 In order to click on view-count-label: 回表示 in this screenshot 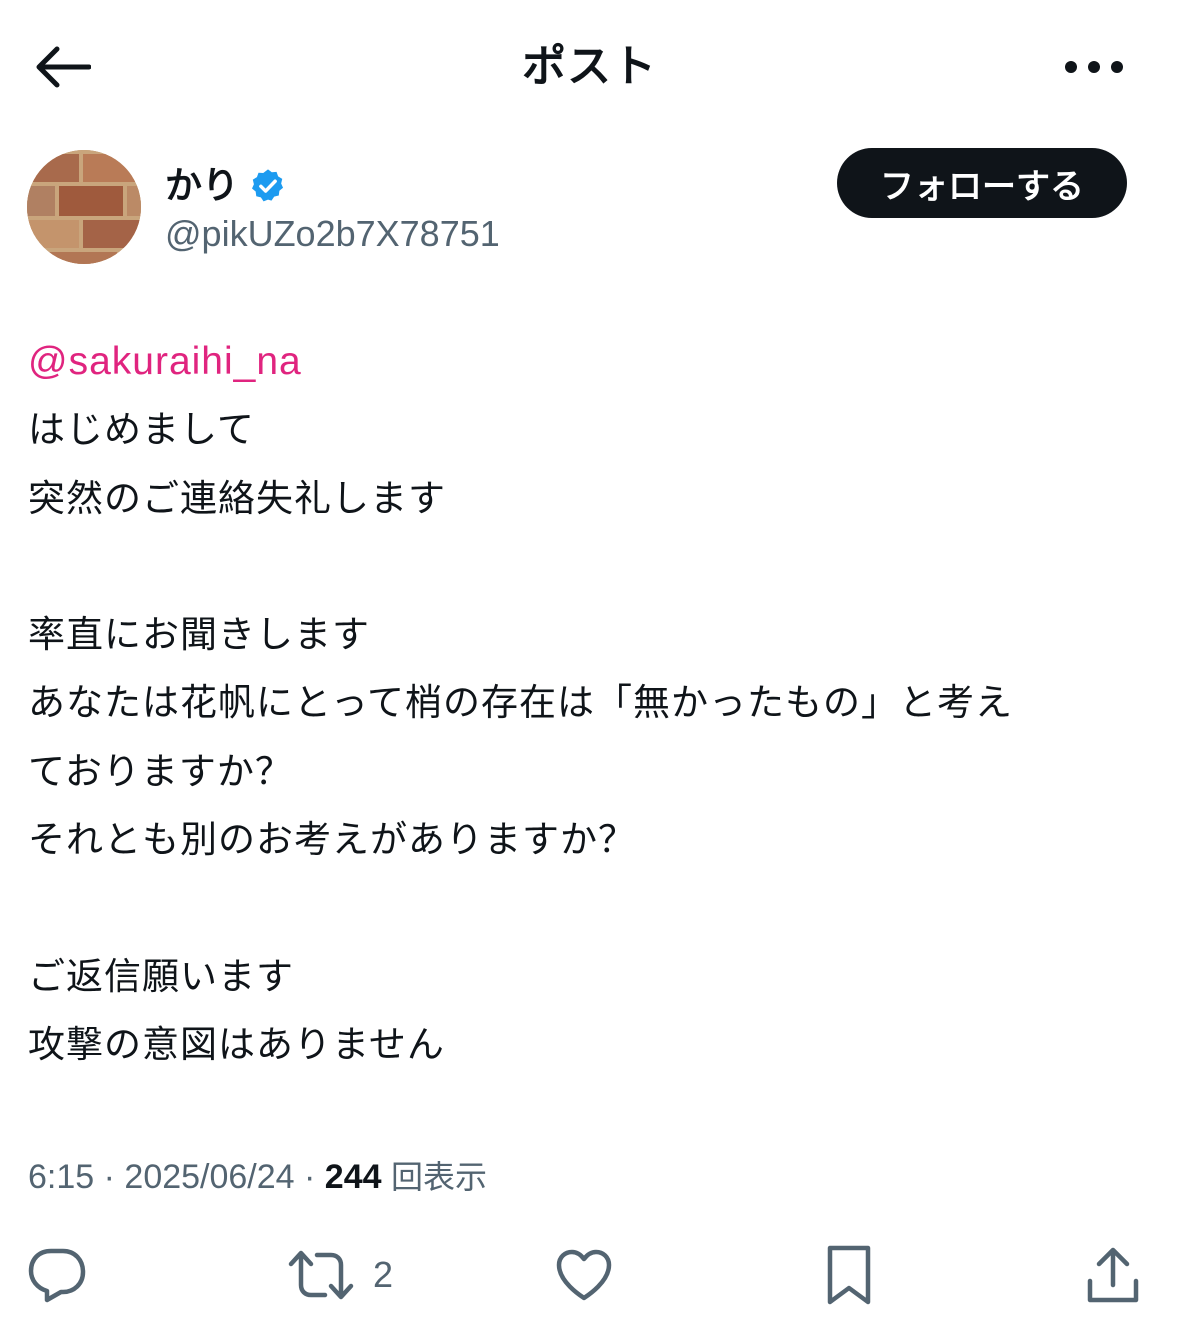, I will do `click(438, 1177)`.